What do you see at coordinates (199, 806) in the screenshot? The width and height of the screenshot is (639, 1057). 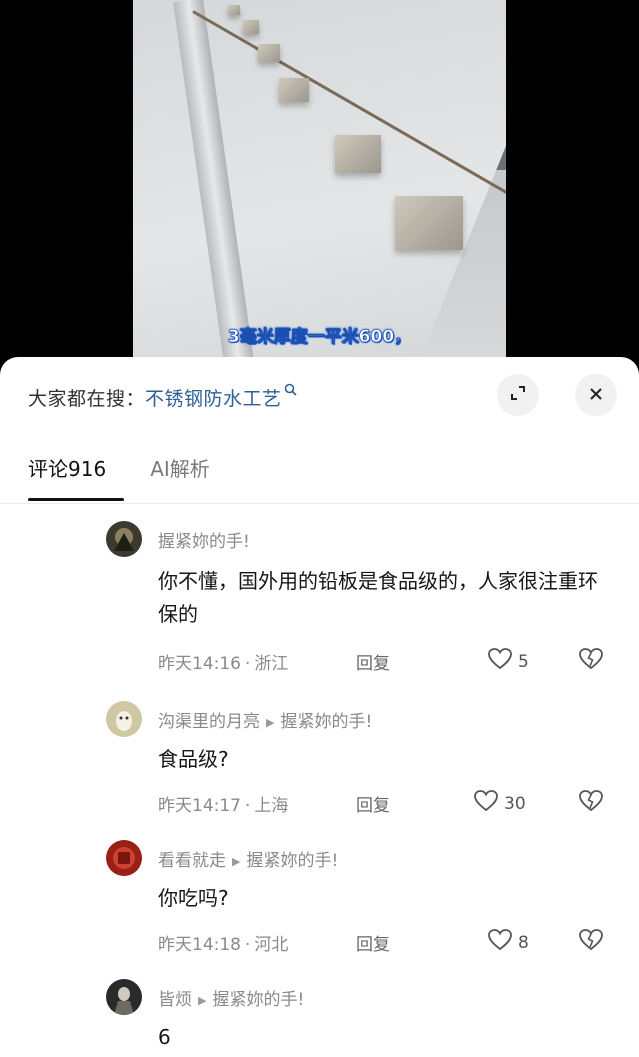 I see `comment-time: 昨天14:17` at bounding box center [199, 806].